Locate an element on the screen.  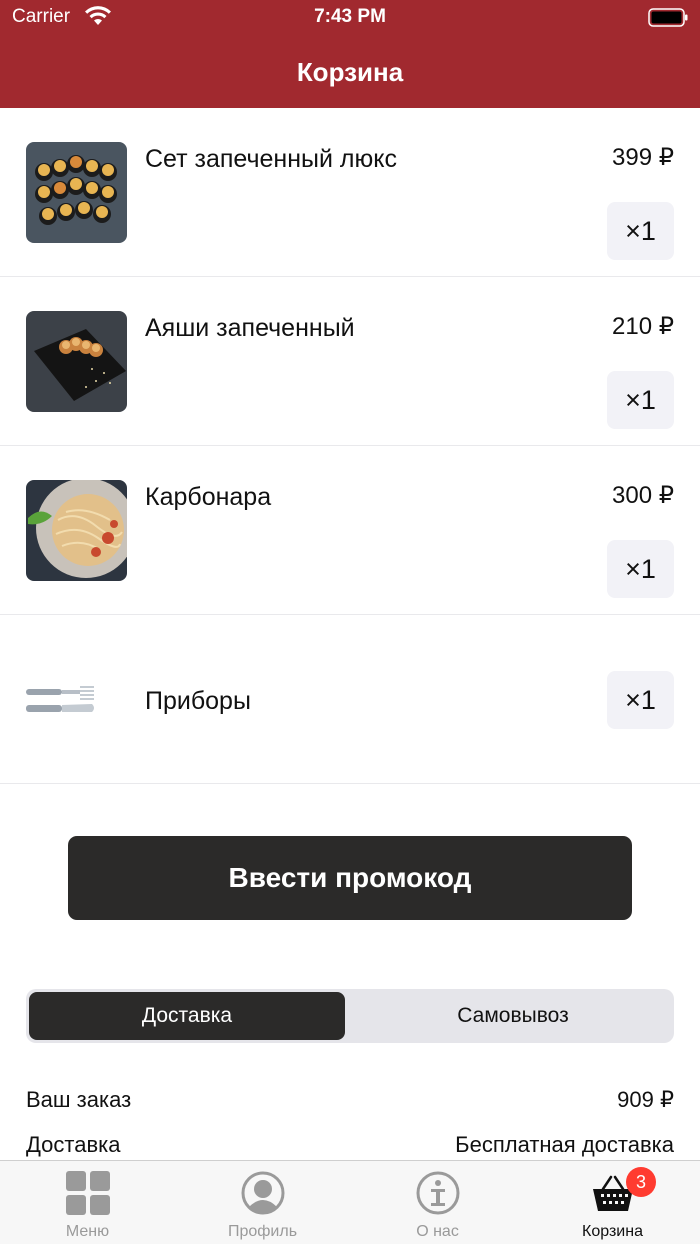
grid-icon is located at coordinates (88, 1193).